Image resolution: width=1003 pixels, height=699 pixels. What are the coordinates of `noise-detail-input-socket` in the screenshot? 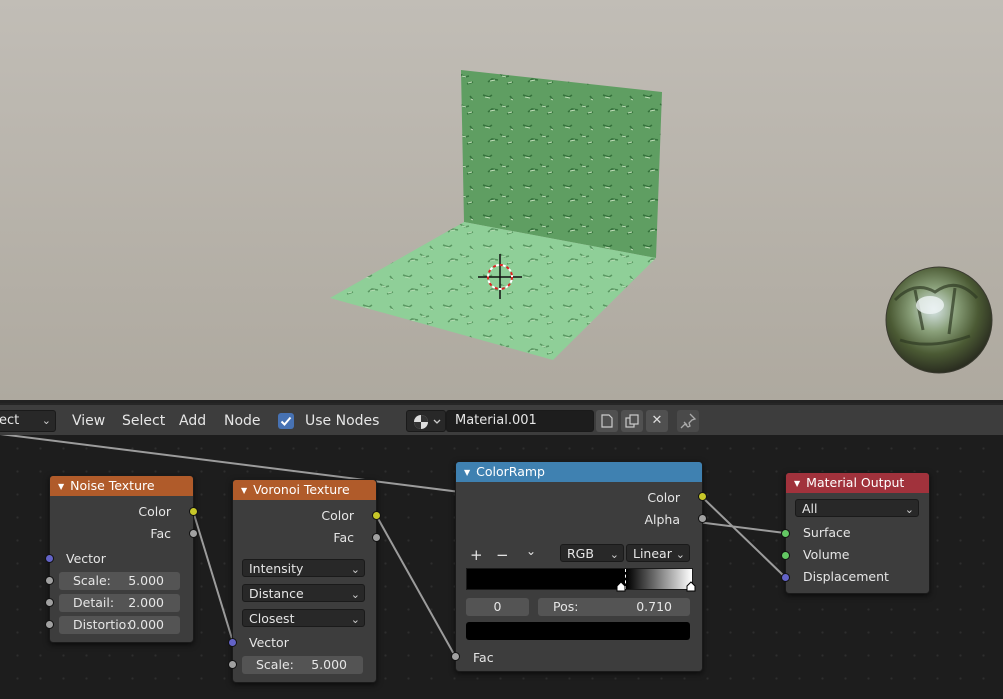 It's located at (49, 602).